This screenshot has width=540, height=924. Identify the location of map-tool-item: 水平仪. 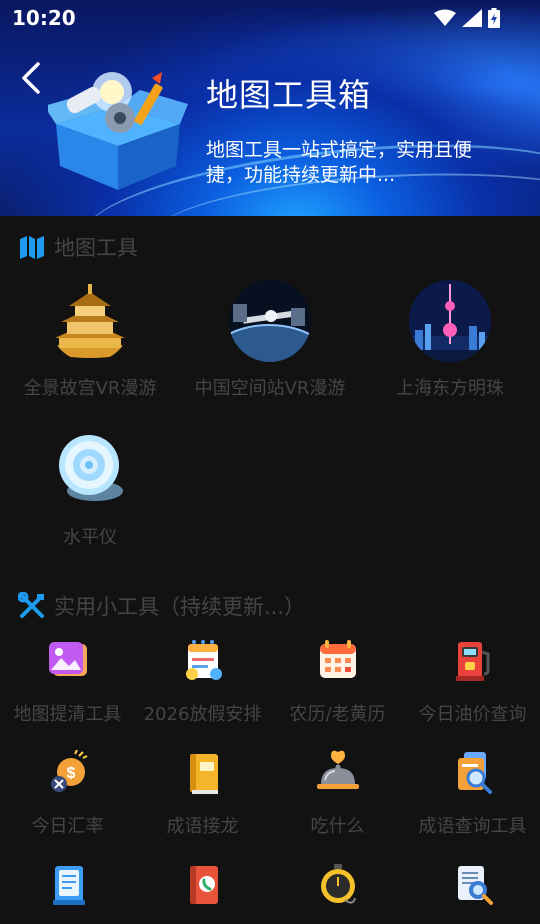
(90, 489).